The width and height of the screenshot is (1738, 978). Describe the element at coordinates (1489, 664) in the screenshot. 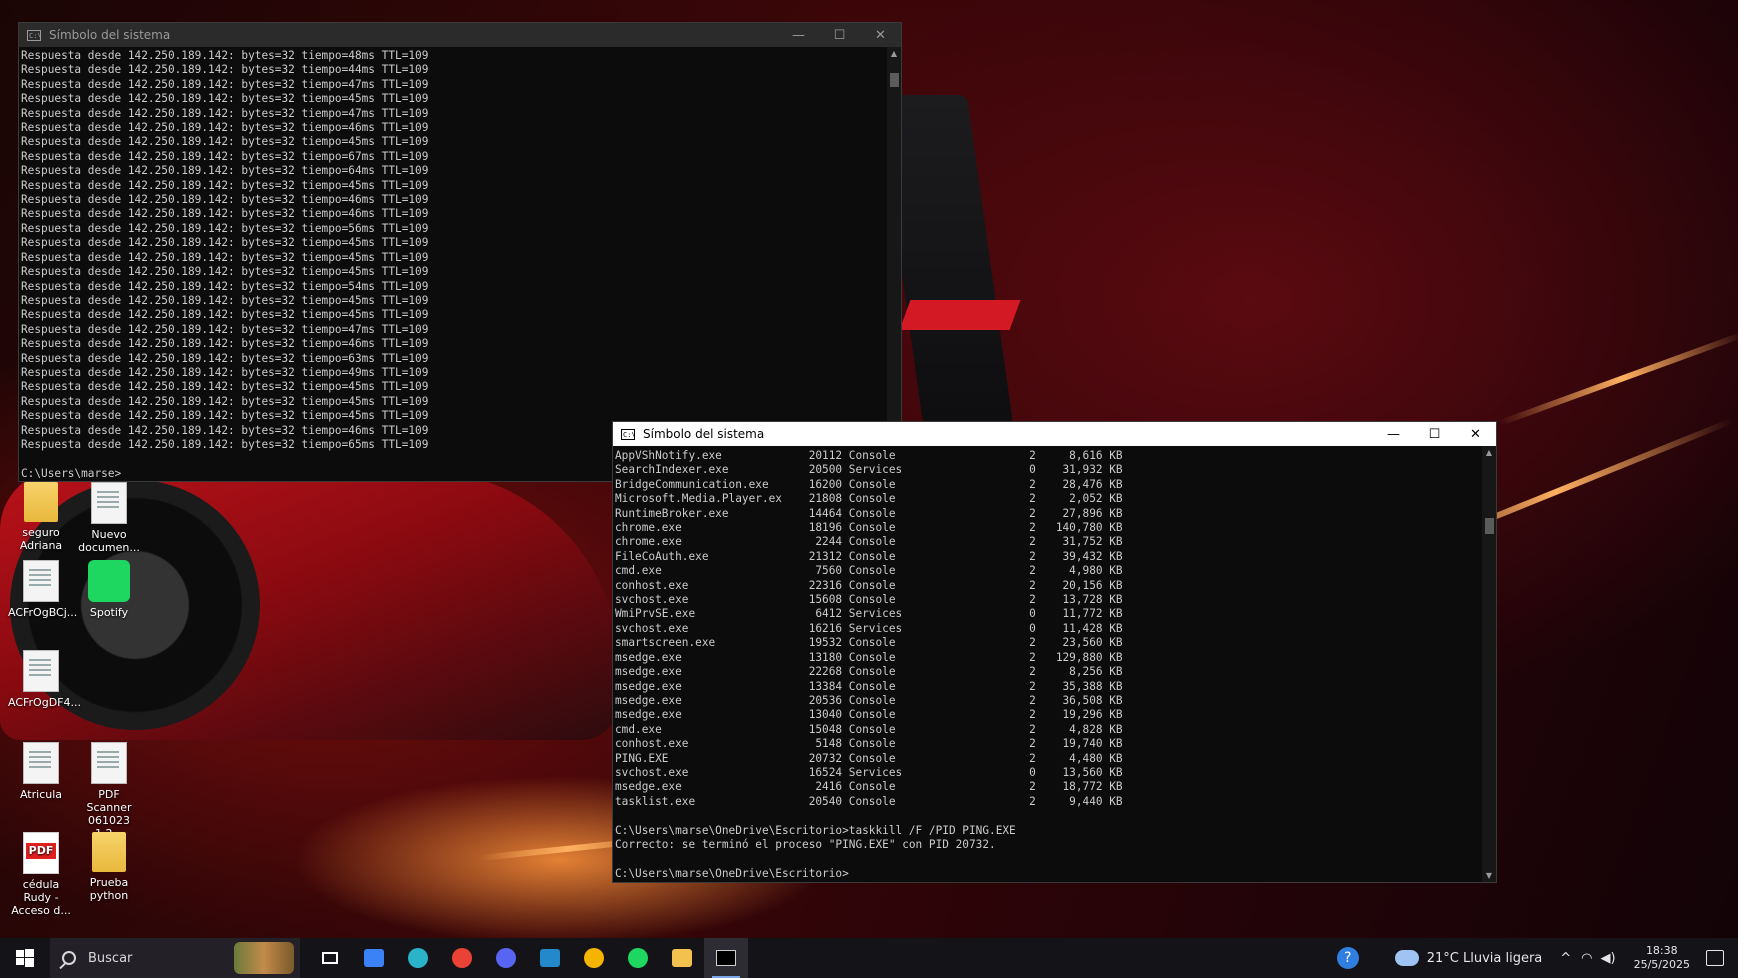

I see `vertical-scrollbar: ▲ ▼` at that location.